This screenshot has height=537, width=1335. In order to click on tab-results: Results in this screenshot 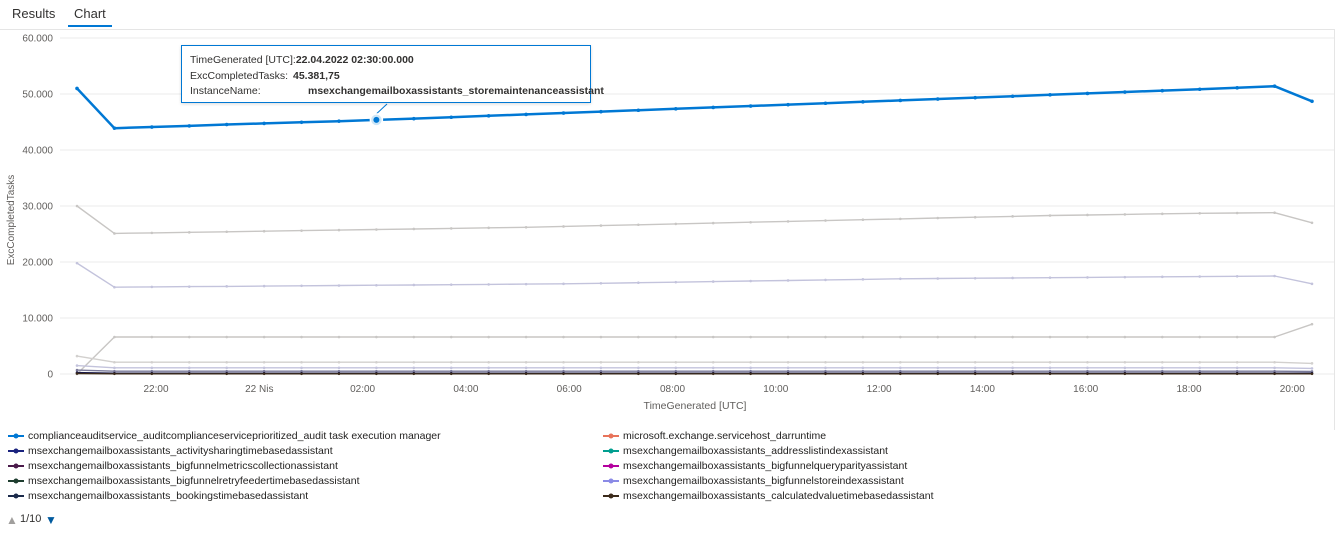, I will do `click(33, 15)`.